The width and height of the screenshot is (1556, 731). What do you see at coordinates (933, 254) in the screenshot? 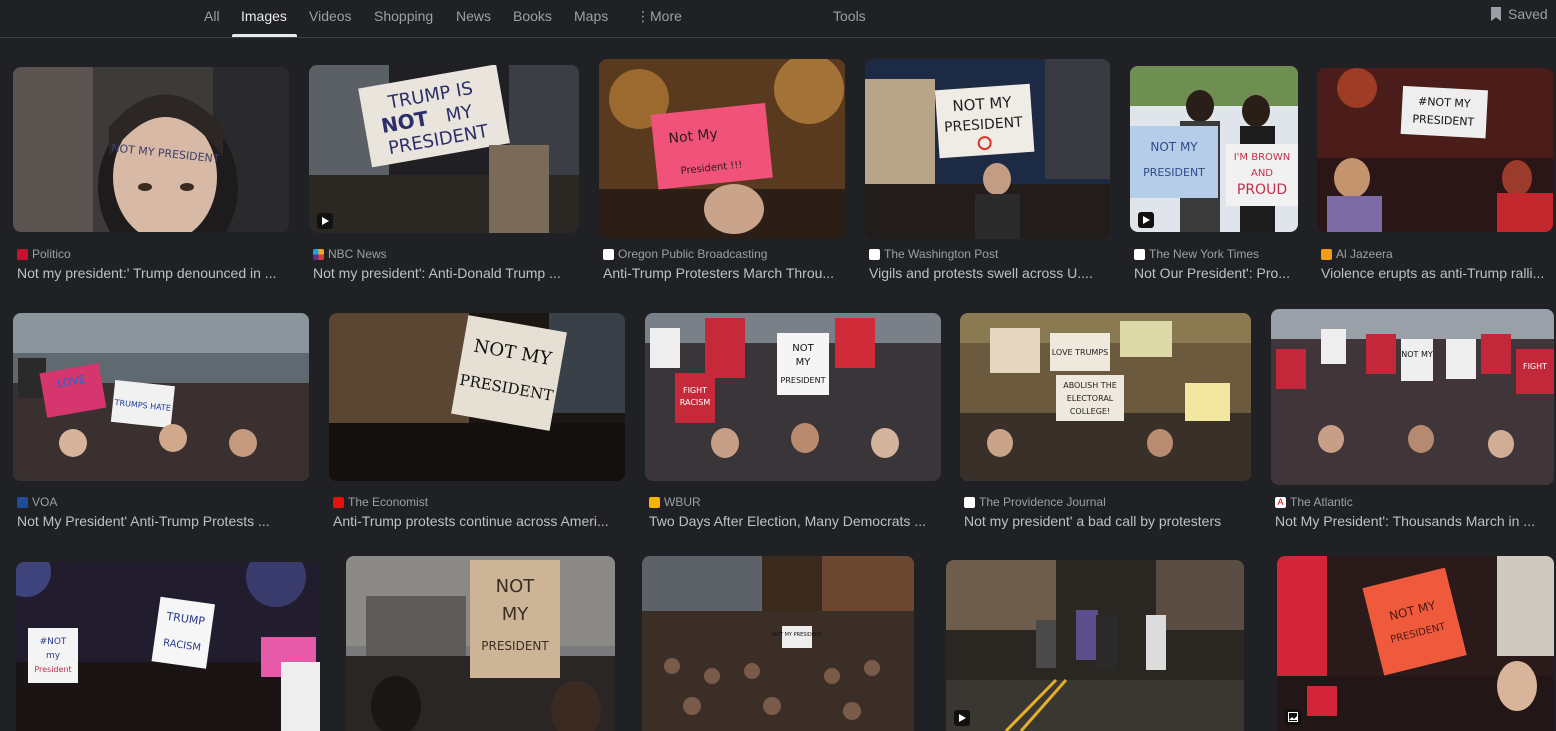
I see `result-source: The Washington Post` at bounding box center [933, 254].